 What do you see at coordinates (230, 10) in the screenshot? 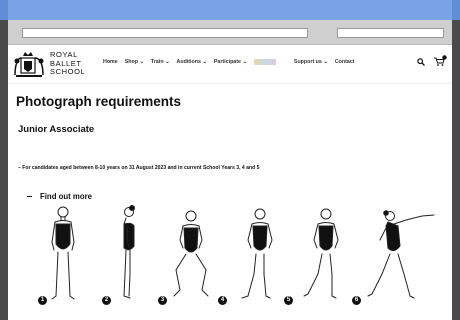
I see `browser-titlebar` at bounding box center [230, 10].